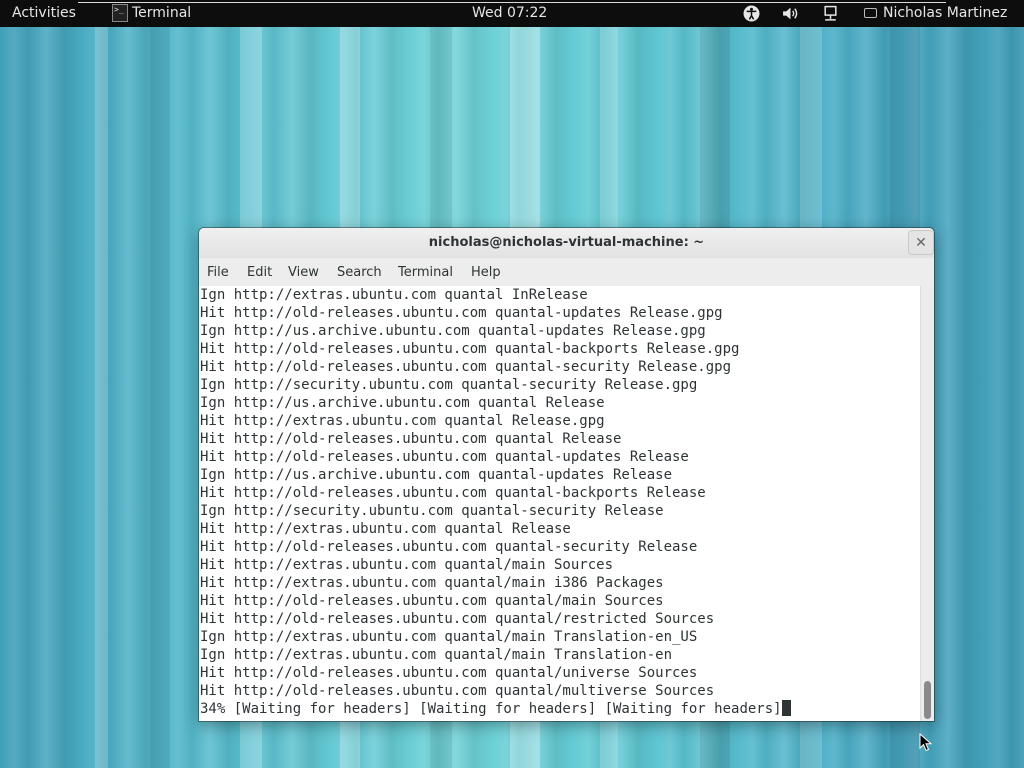  What do you see at coordinates (162, 13) in the screenshot?
I see `app-menu-label: Terminal` at bounding box center [162, 13].